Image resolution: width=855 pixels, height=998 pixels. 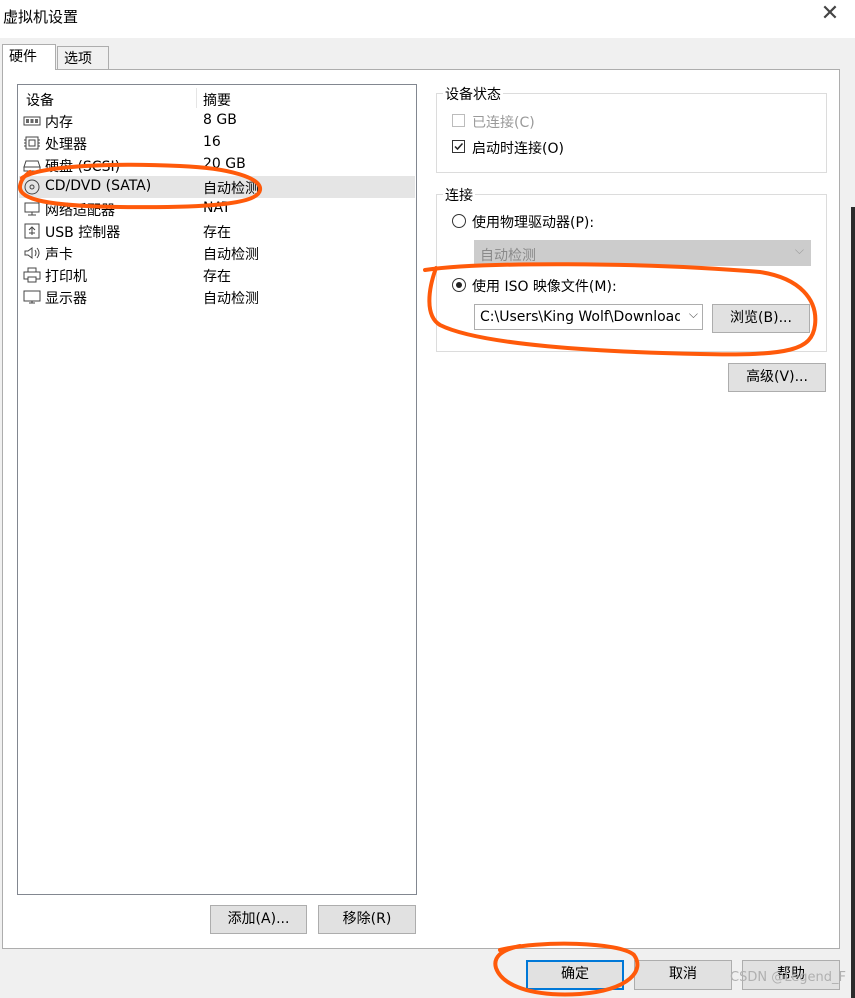 I want to click on printer-icon, so click(x=32, y=275).